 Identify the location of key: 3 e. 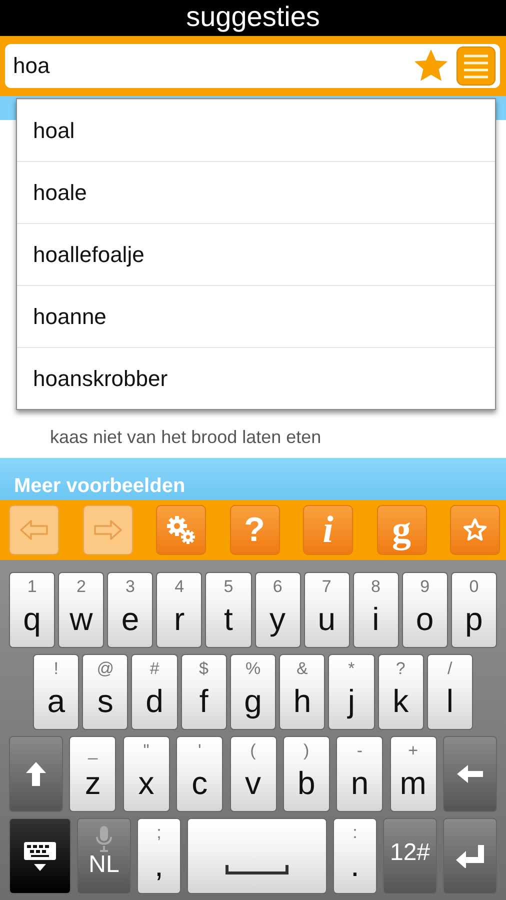
(130, 610).